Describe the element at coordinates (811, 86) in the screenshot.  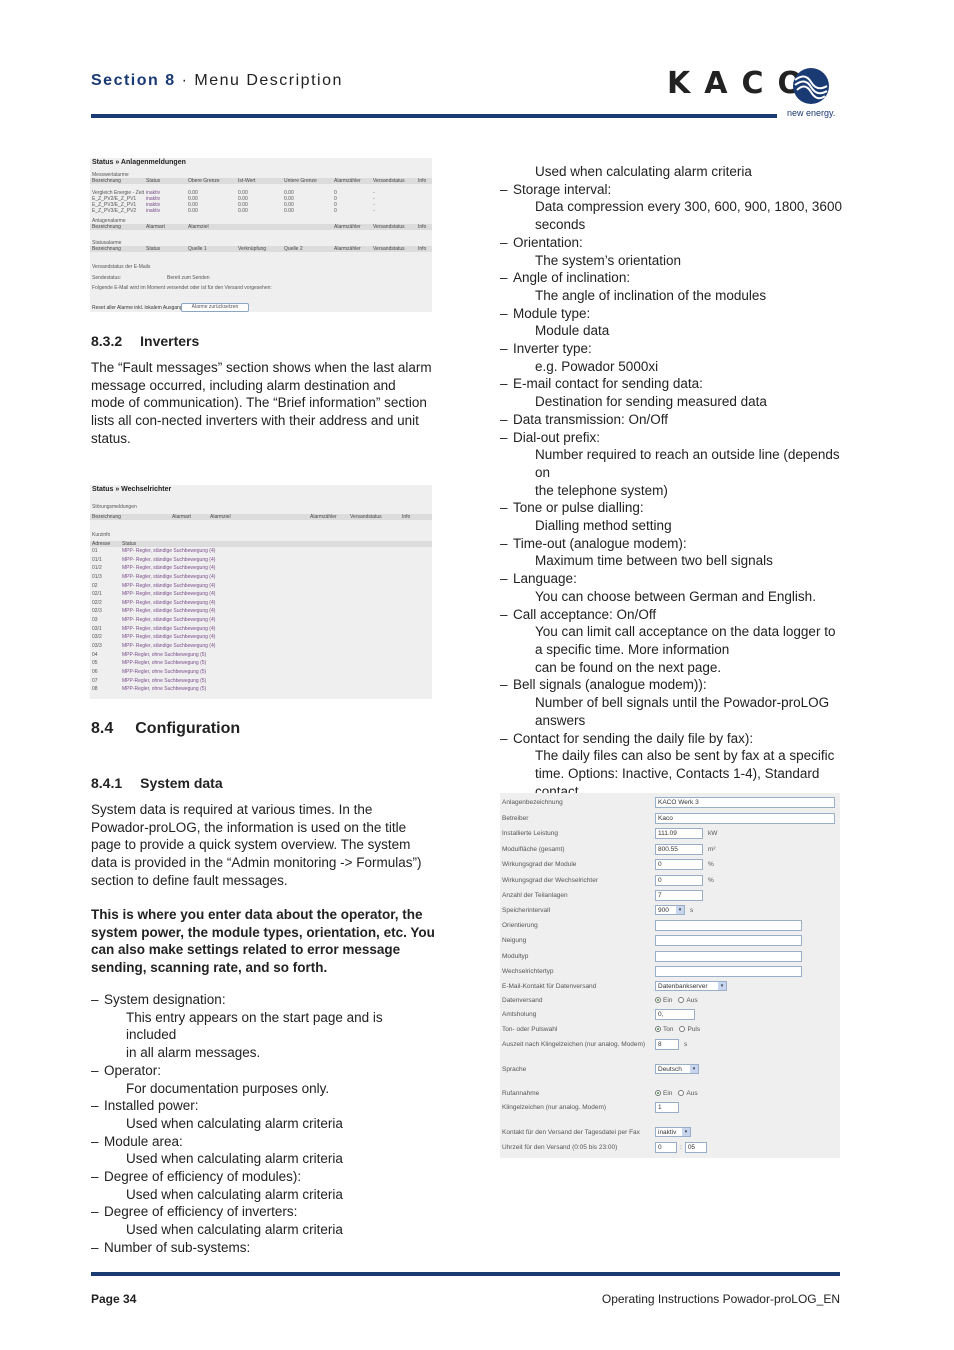
I see `kaco-wave-logo-icon` at that location.